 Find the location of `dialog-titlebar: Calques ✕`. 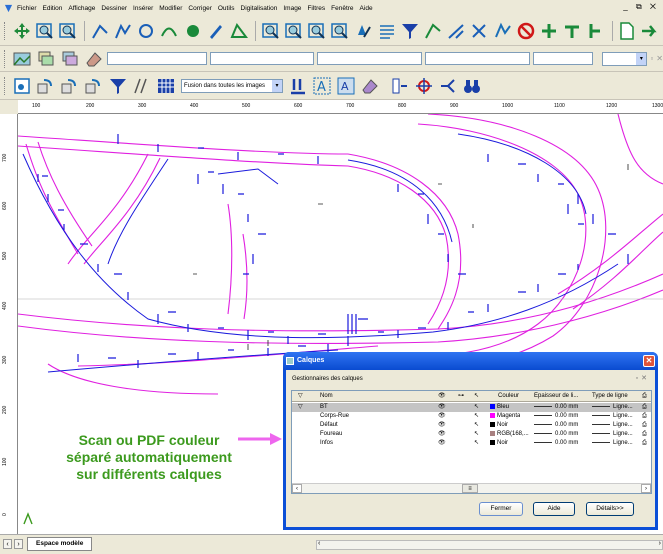

dialog-titlebar: Calques ✕ is located at coordinates (470, 361).